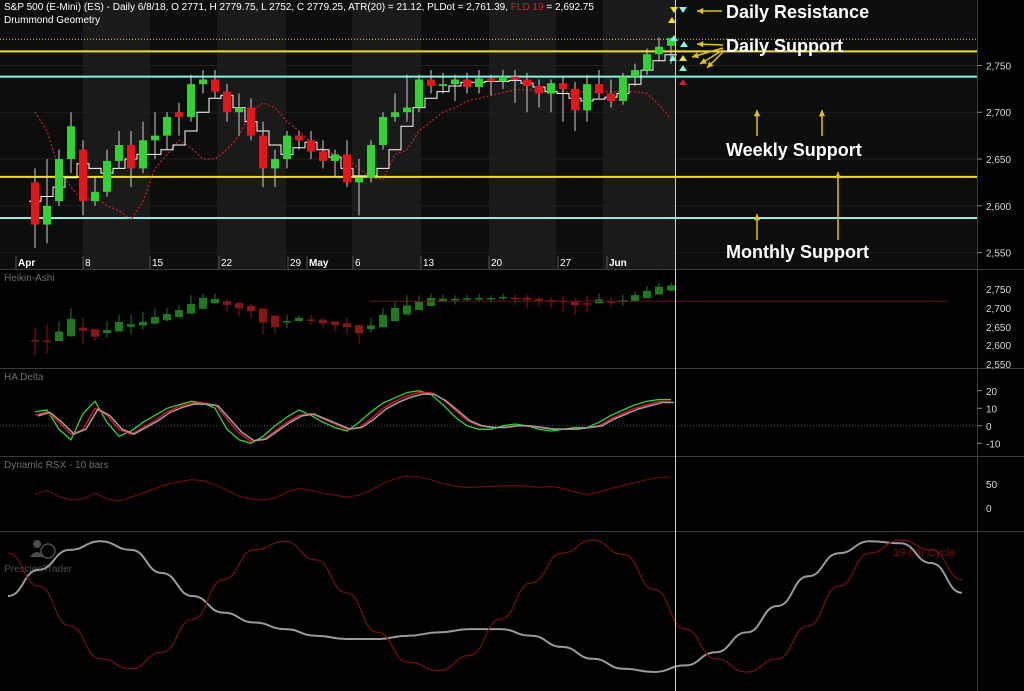 This screenshot has width=1024, height=691. I want to click on heikin-ashi-title: Heikin-Ashi, so click(29, 278).